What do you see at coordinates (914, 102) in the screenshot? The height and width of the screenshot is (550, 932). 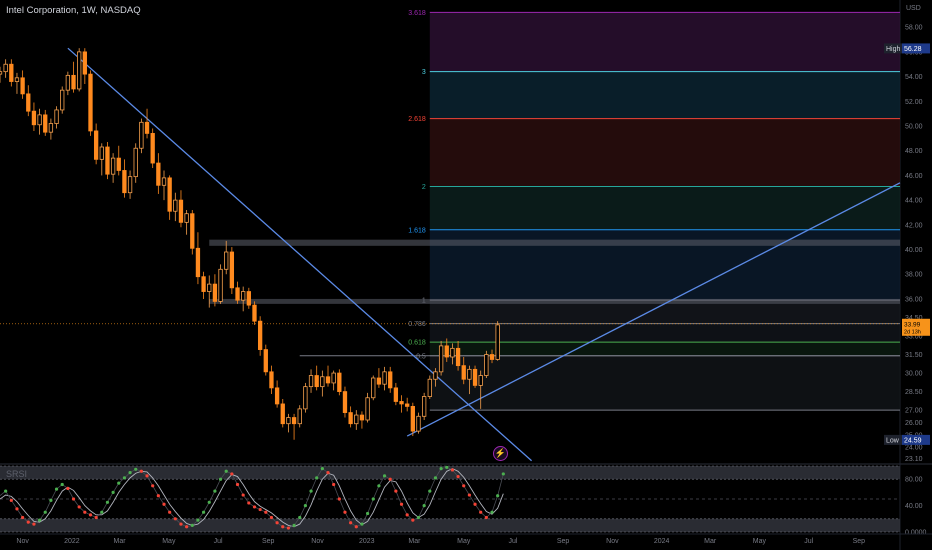 I see `price-tick-label: 52.00` at bounding box center [914, 102].